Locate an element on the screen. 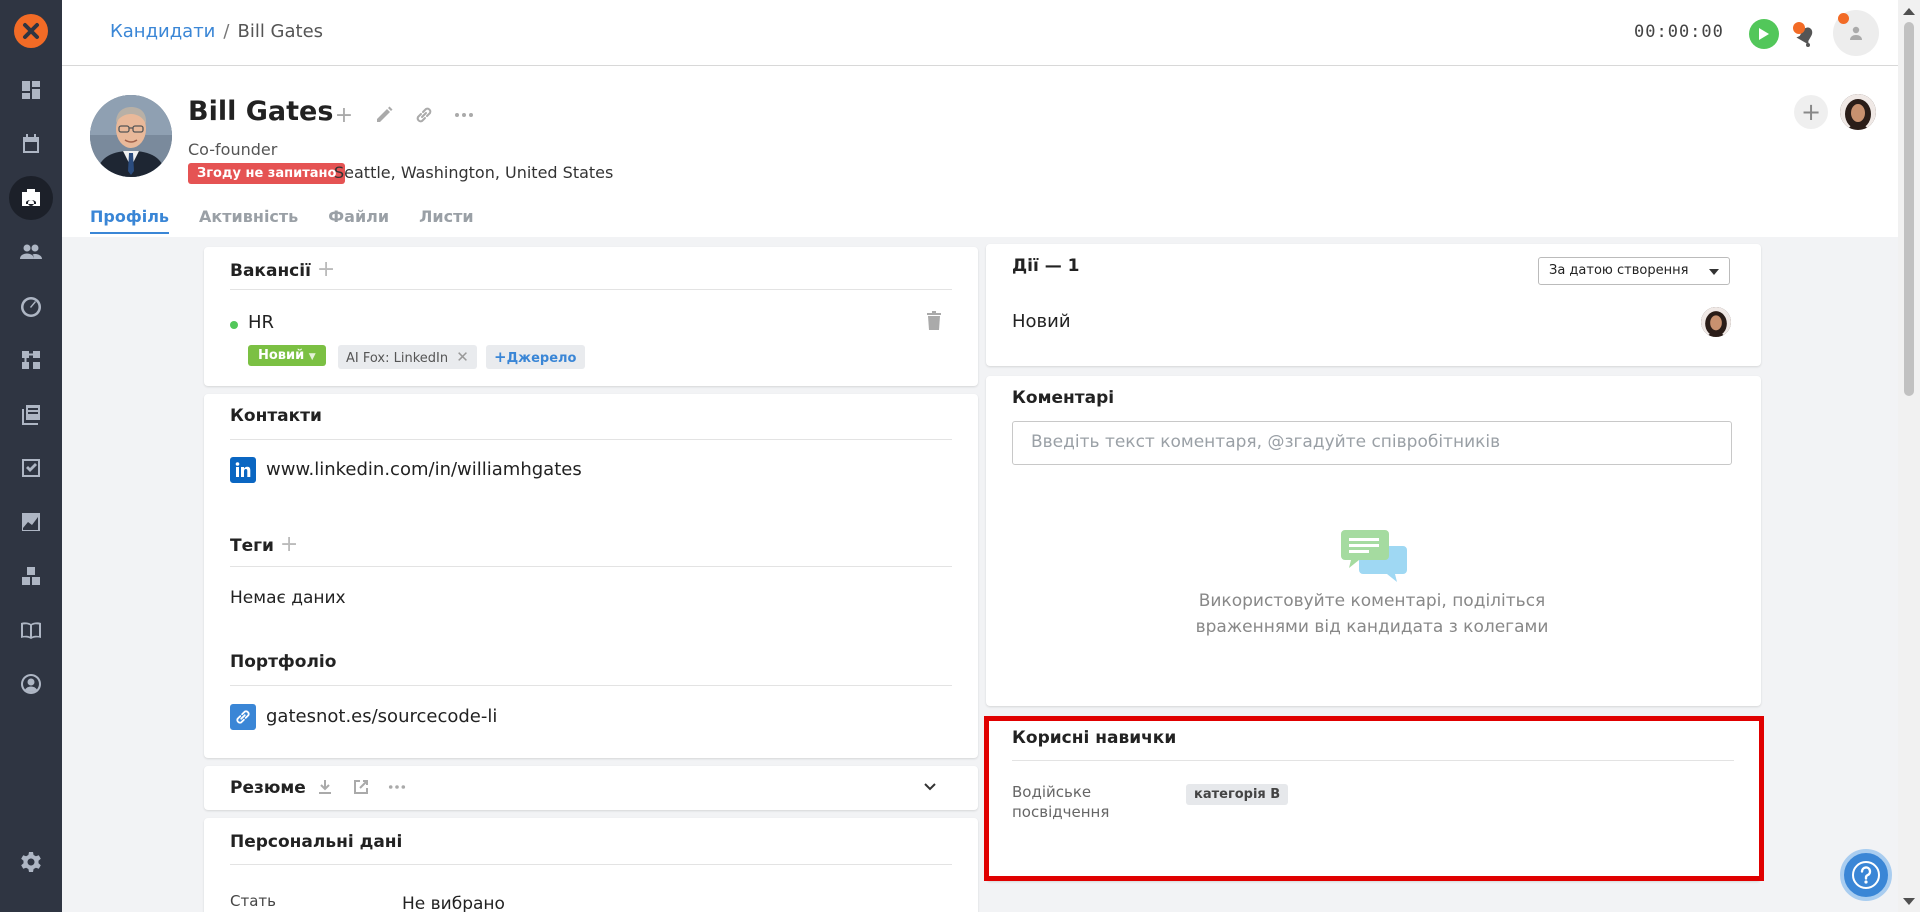 This screenshot has width=1920, height=912. comments-empty-line1: Використовуйте коментарі, поділіться is located at coordinates (1372, 601).